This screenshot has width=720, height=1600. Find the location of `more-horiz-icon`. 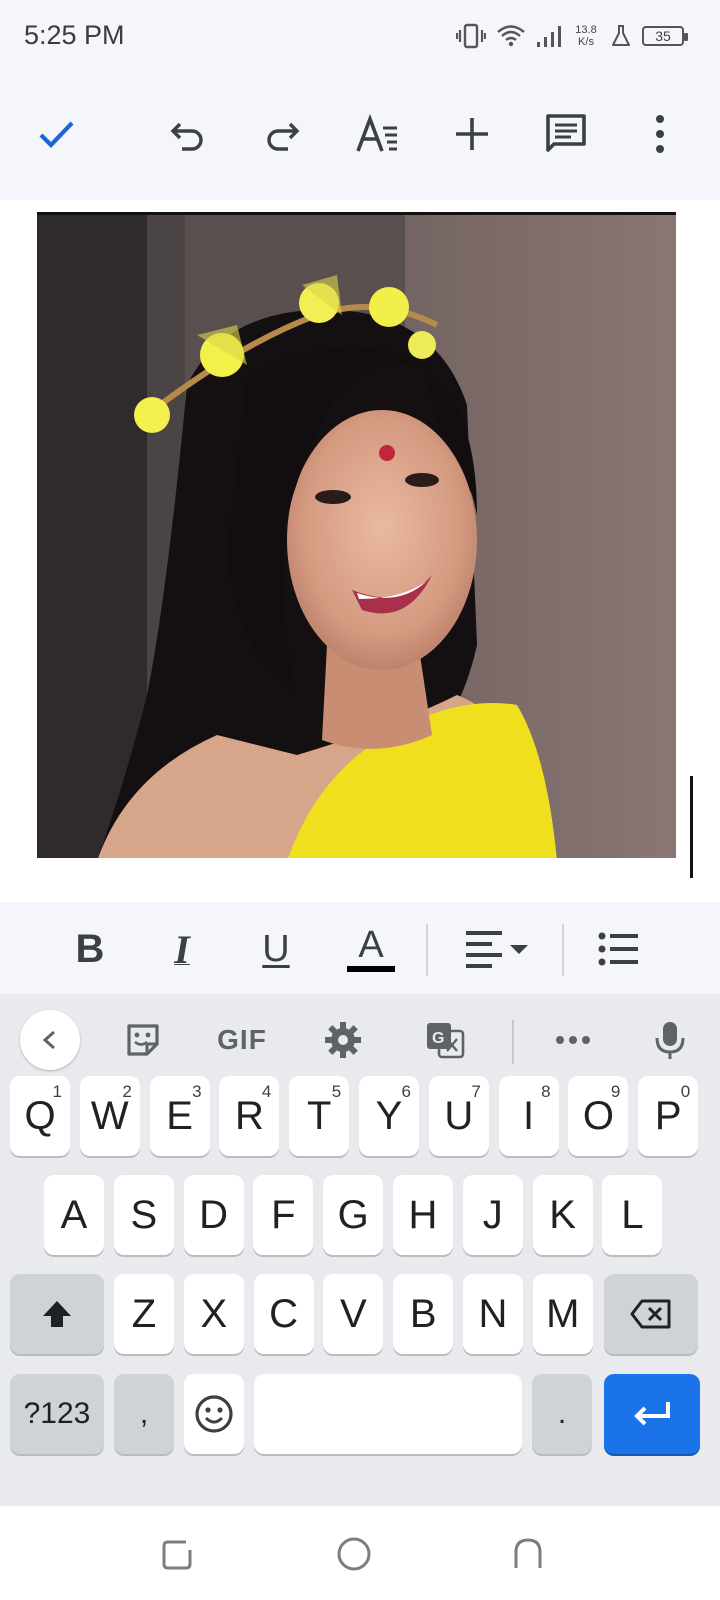

more-horiz-icon is located at coordinates (573, 1040).